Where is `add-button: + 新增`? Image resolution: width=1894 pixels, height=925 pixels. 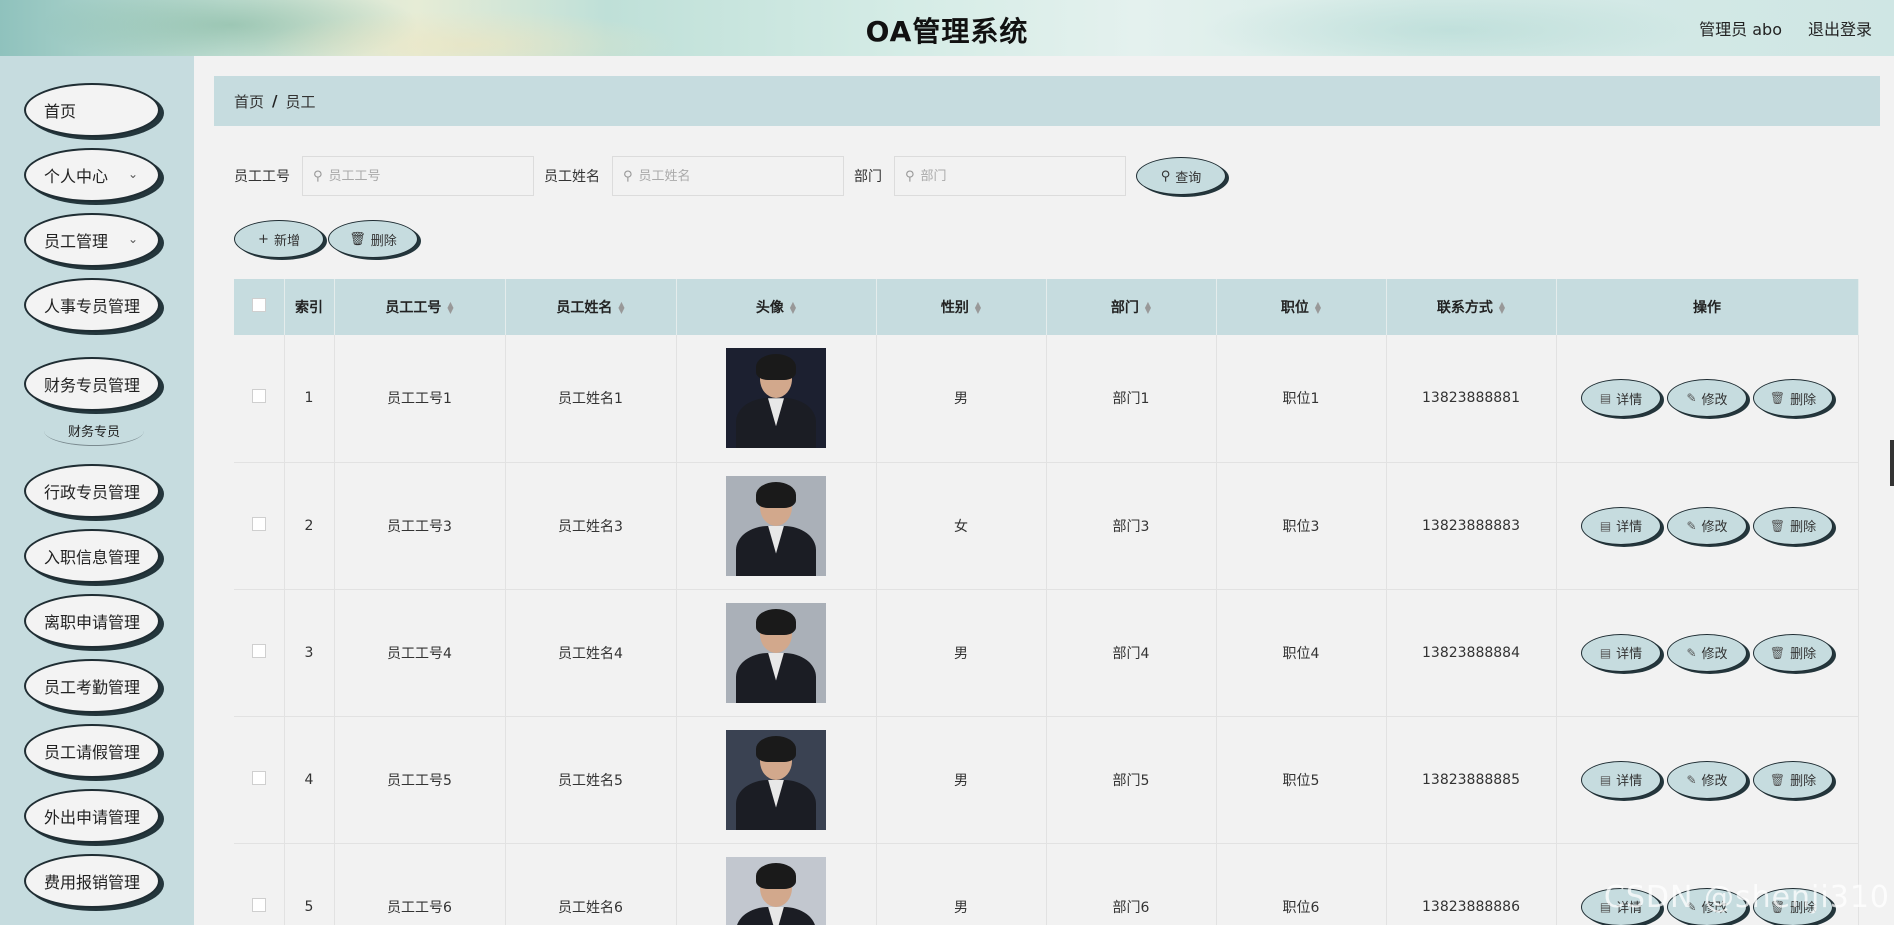
add-button: + 新增 is located at coordinates (279, 239).